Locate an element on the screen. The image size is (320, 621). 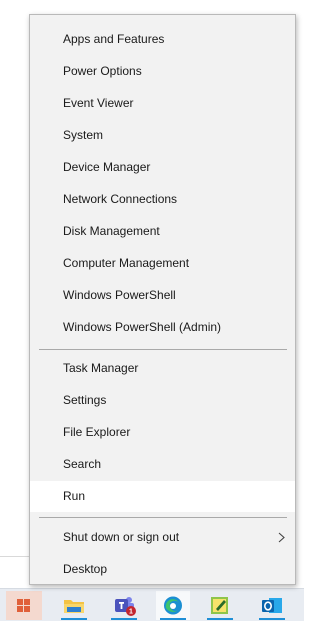
teams-icon: 1 is located at coordinates (125, 606).